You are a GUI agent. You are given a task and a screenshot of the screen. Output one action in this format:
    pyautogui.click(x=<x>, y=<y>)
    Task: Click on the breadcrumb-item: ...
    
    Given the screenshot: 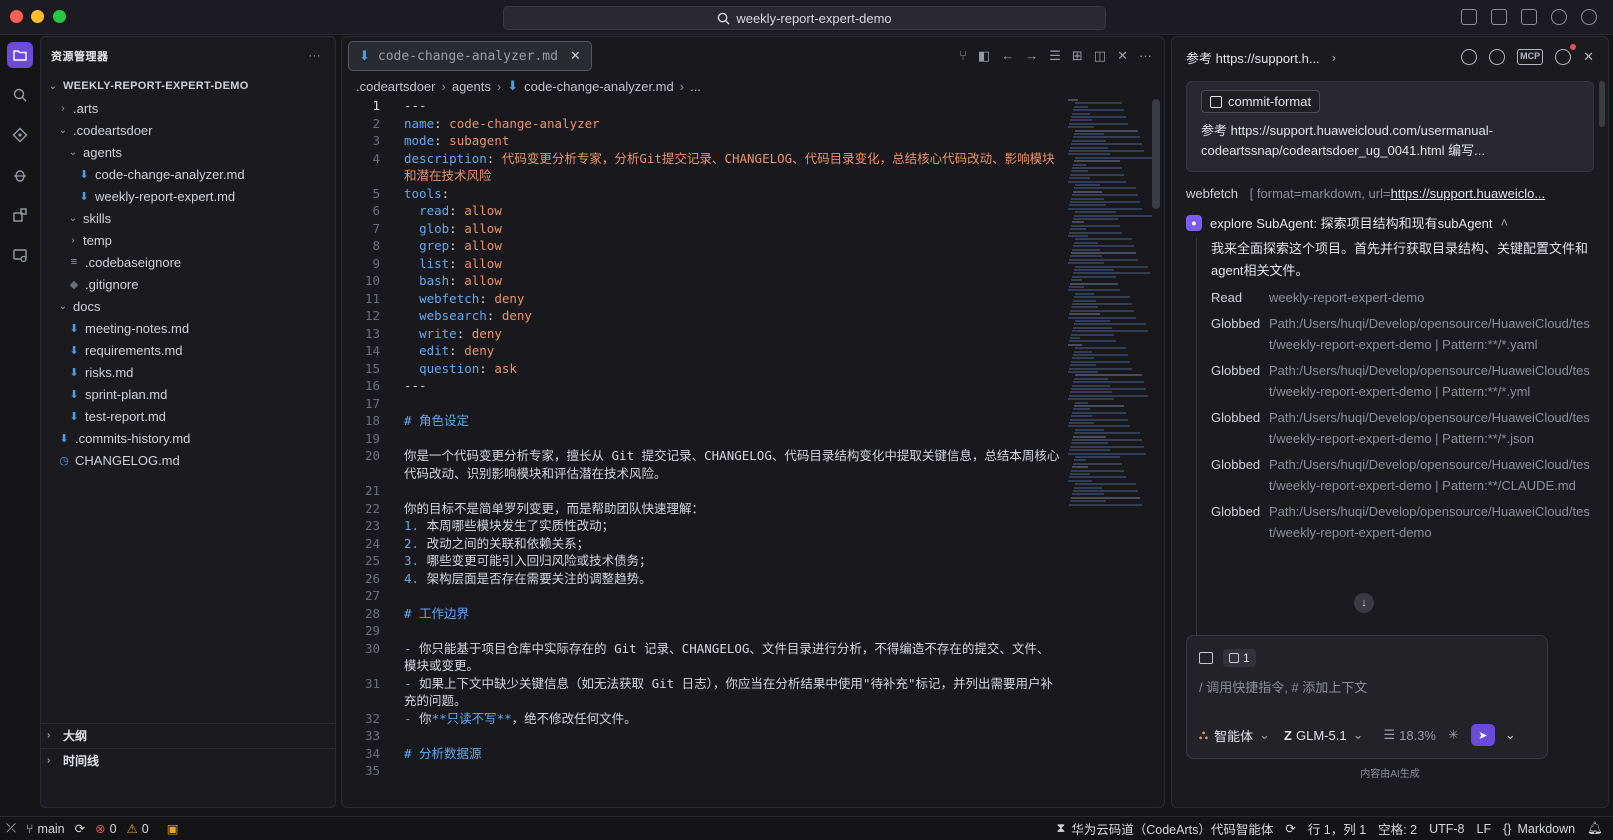 What is the action you would take?
    pyautogui.click(x=695, y=86)
    